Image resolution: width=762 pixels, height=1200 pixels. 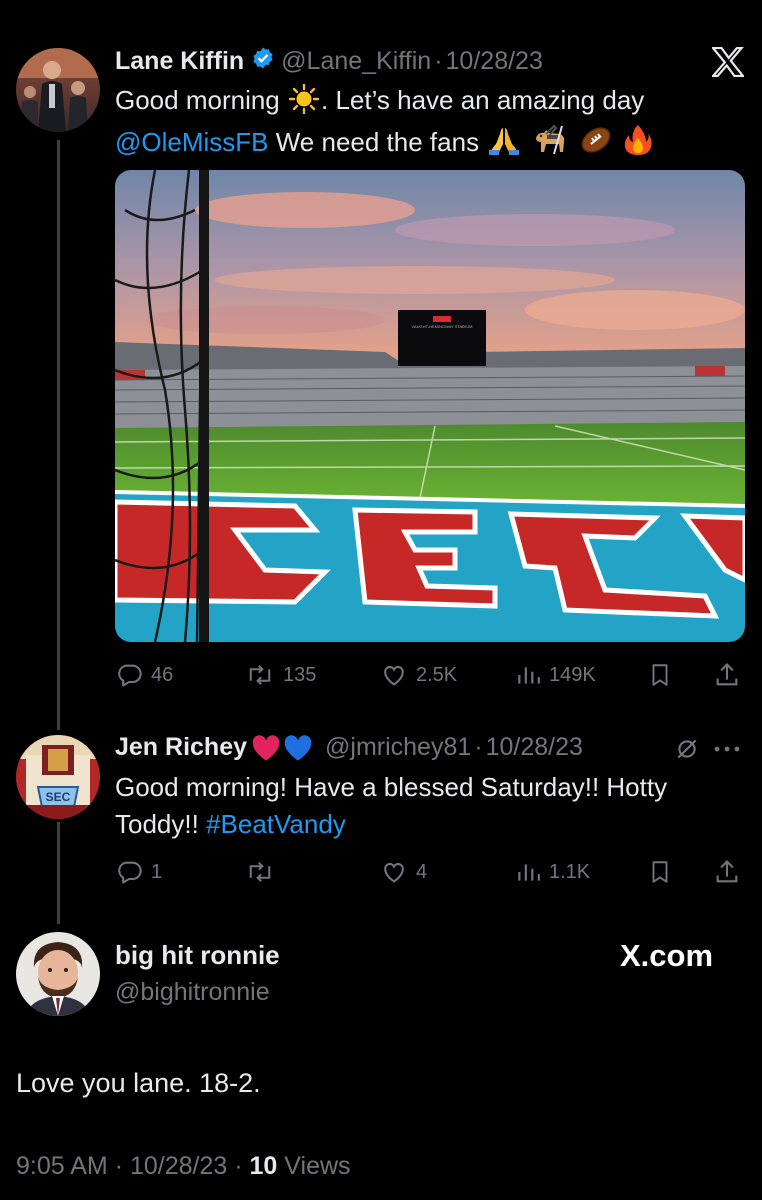 I want to click on reply-display-name: big hit ronnie, so click(x=197, y=955).